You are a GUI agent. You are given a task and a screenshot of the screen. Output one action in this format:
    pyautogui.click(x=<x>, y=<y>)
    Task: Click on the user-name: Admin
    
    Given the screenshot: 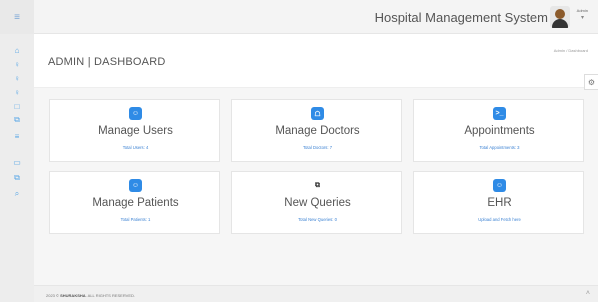 What is the action you would take?
    pyautogui.click(x=582, y=10)
    